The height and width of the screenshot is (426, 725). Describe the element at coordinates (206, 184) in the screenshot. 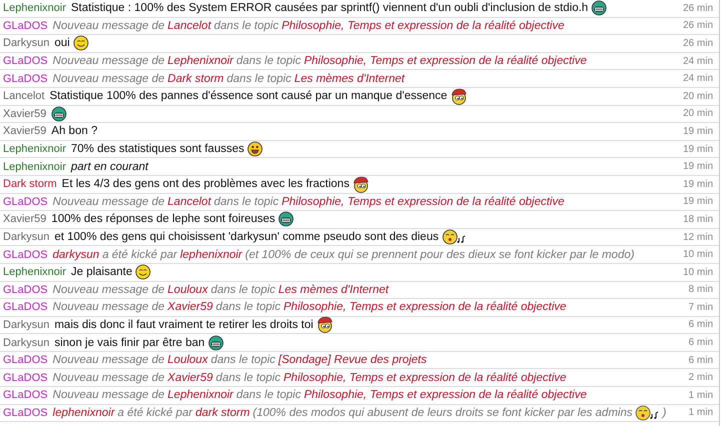

I see `message-text: Et les 4/3 des gens ont des problèmes avec les fractions` at that location.